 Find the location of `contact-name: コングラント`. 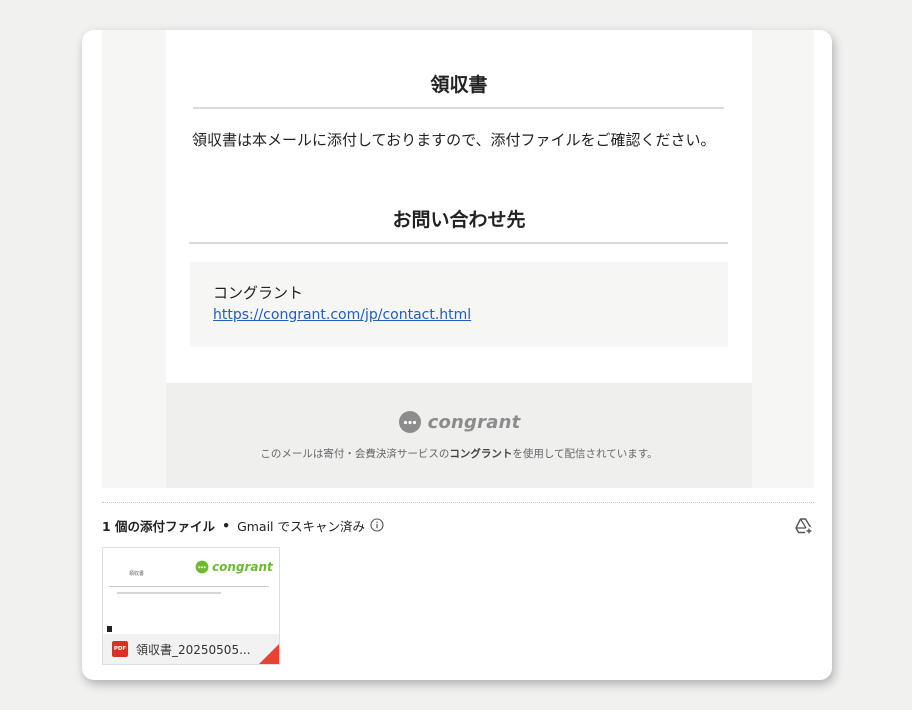

contact-name: コングラント is located at coordinates (258, 293).